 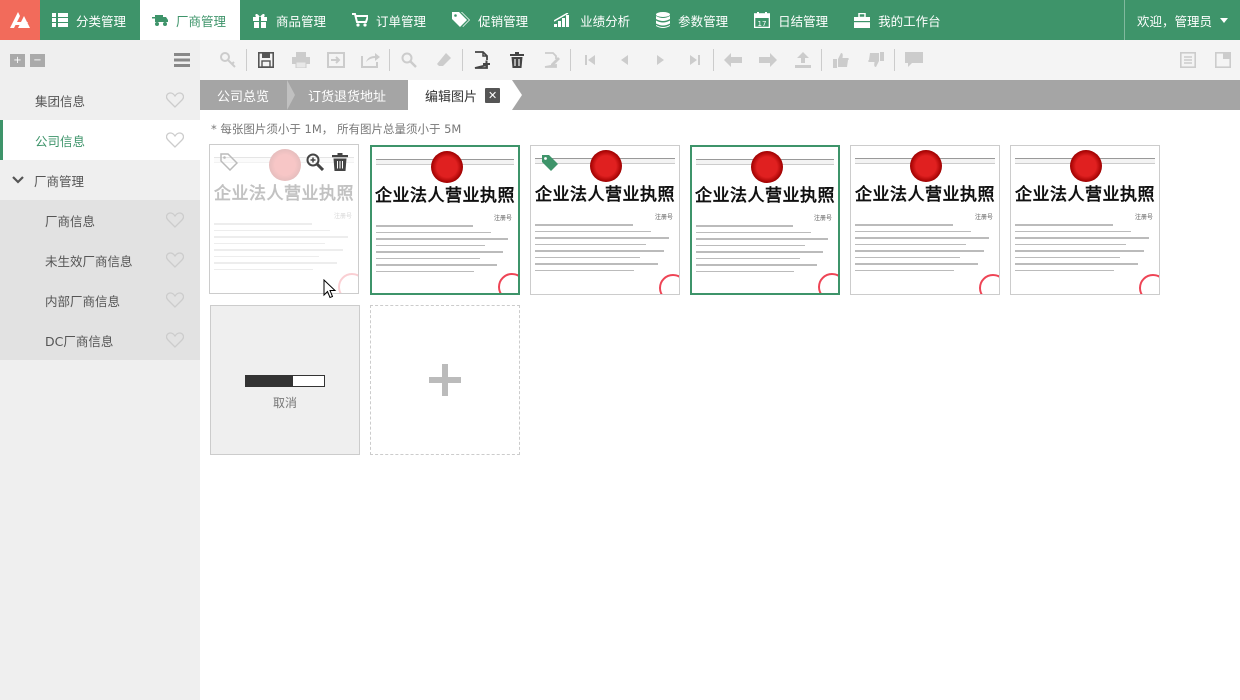 I want to click on sidebar-item-group-info: 集团信息, so click(x=100, y=100).